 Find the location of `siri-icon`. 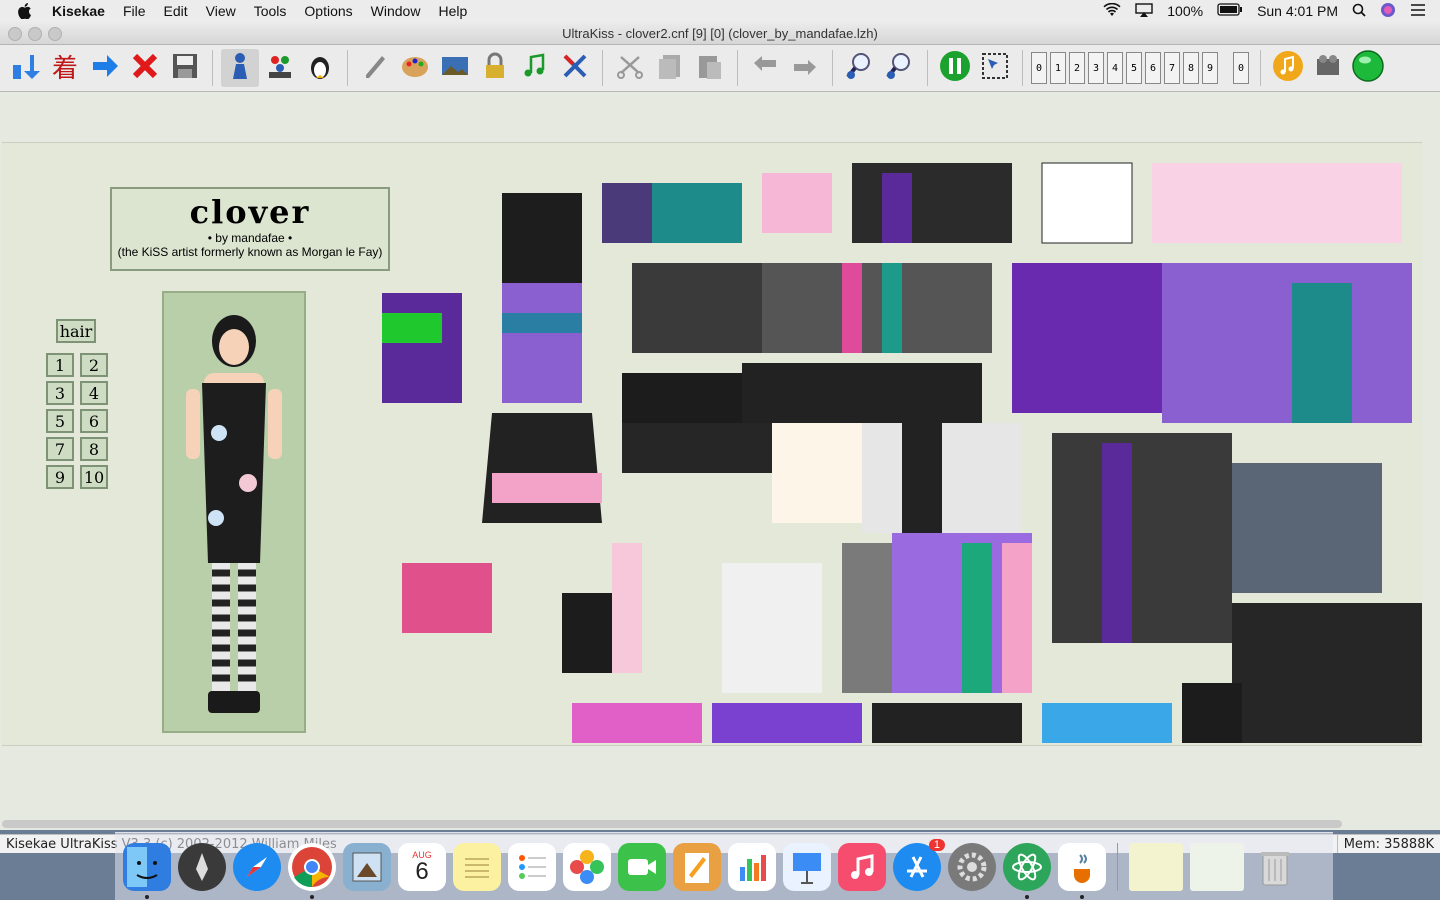

siri-icon is located at coordinates (1388, 11).